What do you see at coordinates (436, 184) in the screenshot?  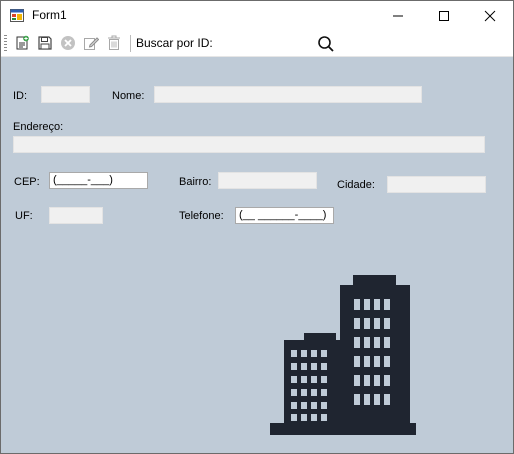 I see `cidade-field` at bounding box center [436, 184].